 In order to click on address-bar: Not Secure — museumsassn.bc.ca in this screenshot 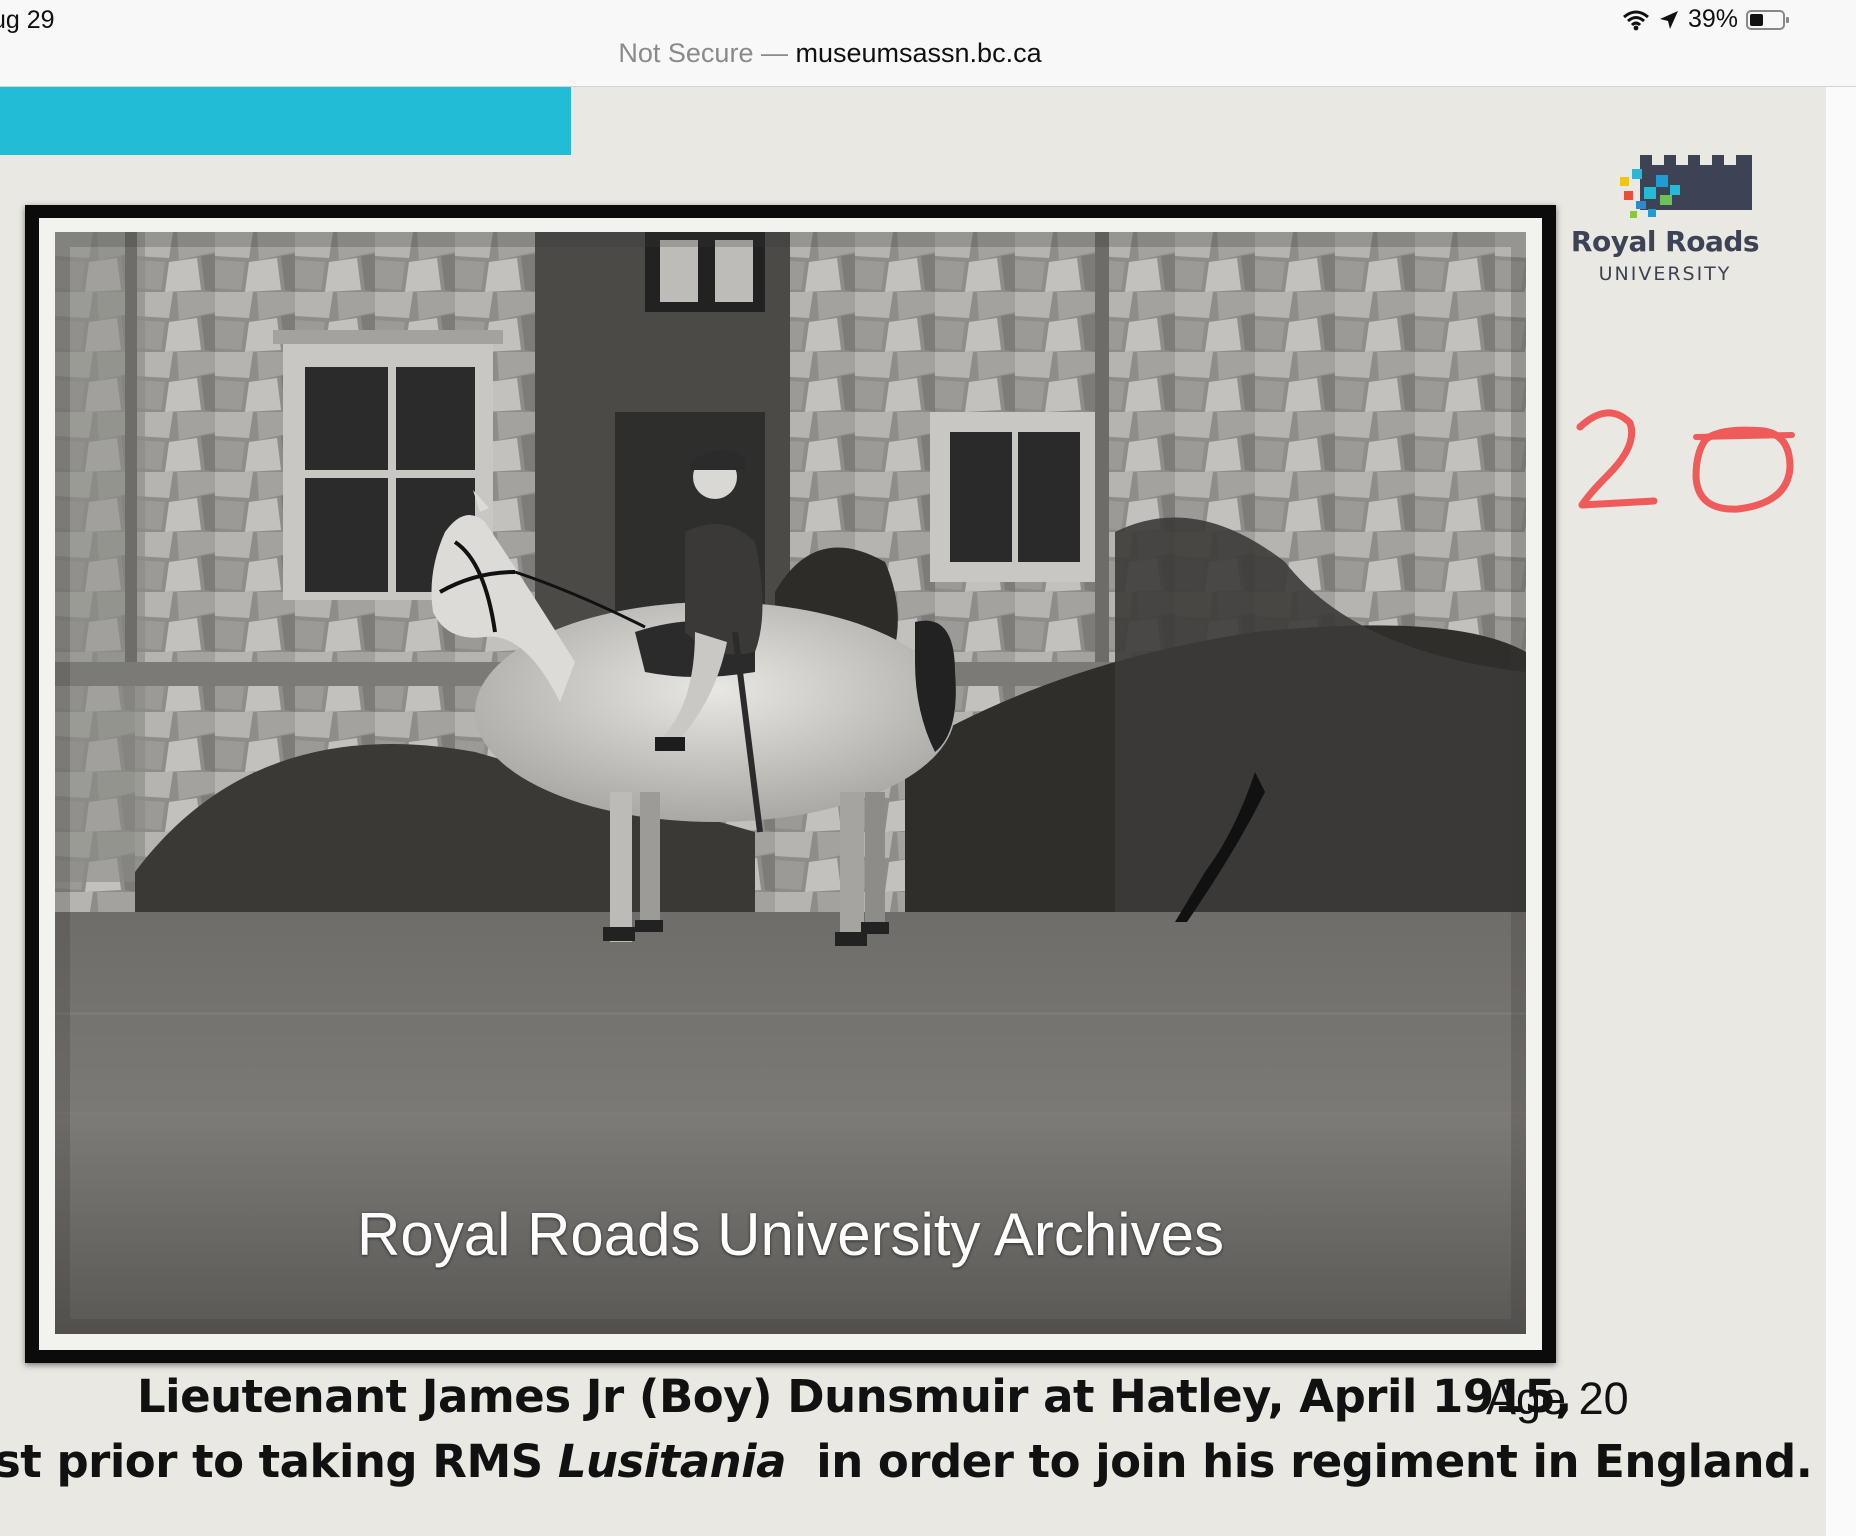, I will do `click(830, 53)`.